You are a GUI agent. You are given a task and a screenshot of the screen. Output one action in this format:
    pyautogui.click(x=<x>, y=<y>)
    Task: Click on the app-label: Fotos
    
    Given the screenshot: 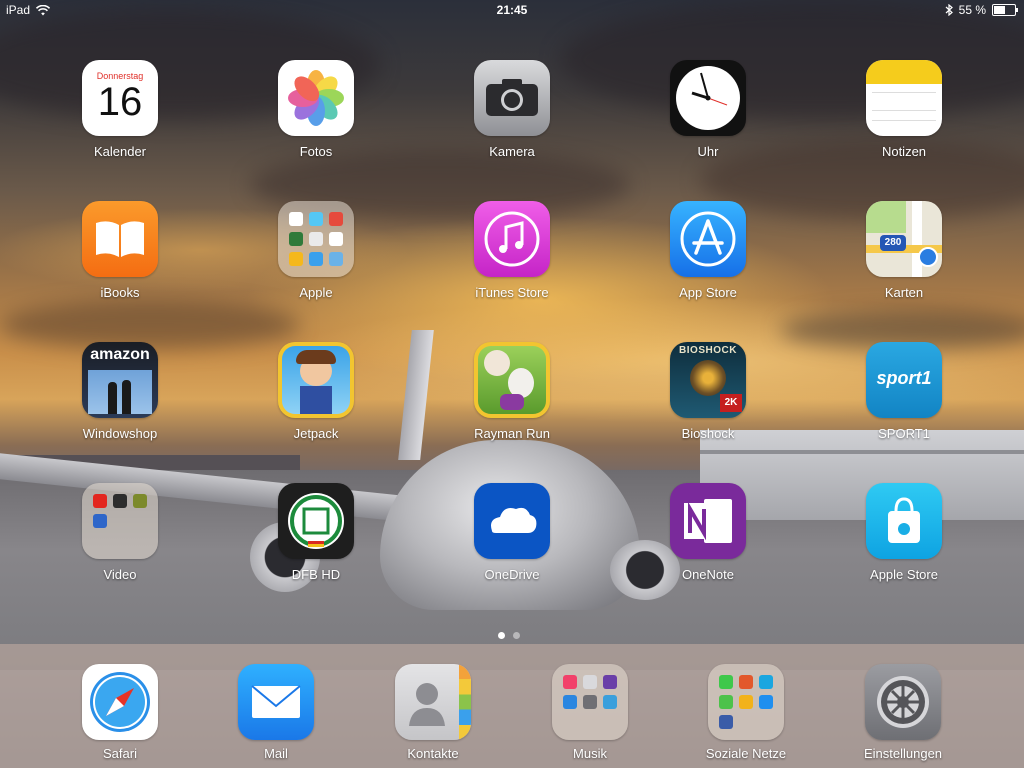 What is the action you would take?
    pyautogui.click(x=316, y=151)
    